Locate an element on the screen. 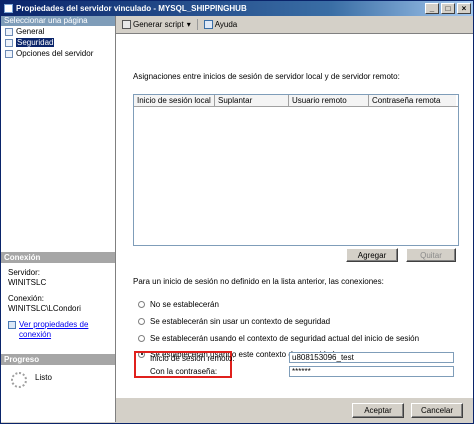  connection-label: Conexión: is located at coordinates (26, 298).